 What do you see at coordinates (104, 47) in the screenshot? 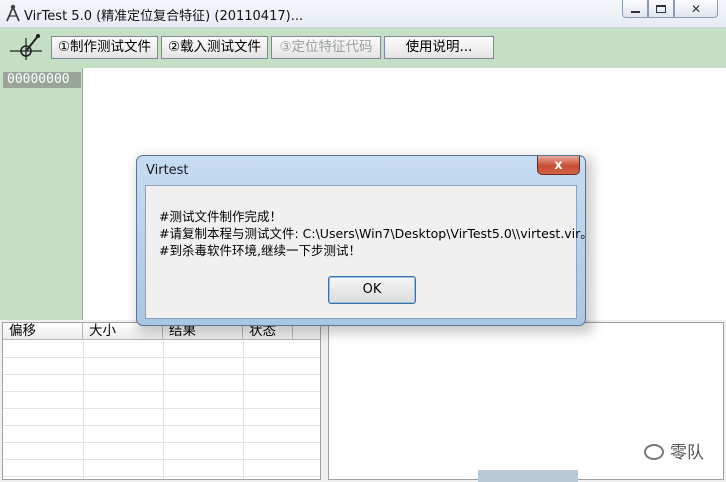
I see `make-test-file-button: ①制作测试文件` at bounding box center [104, 47].